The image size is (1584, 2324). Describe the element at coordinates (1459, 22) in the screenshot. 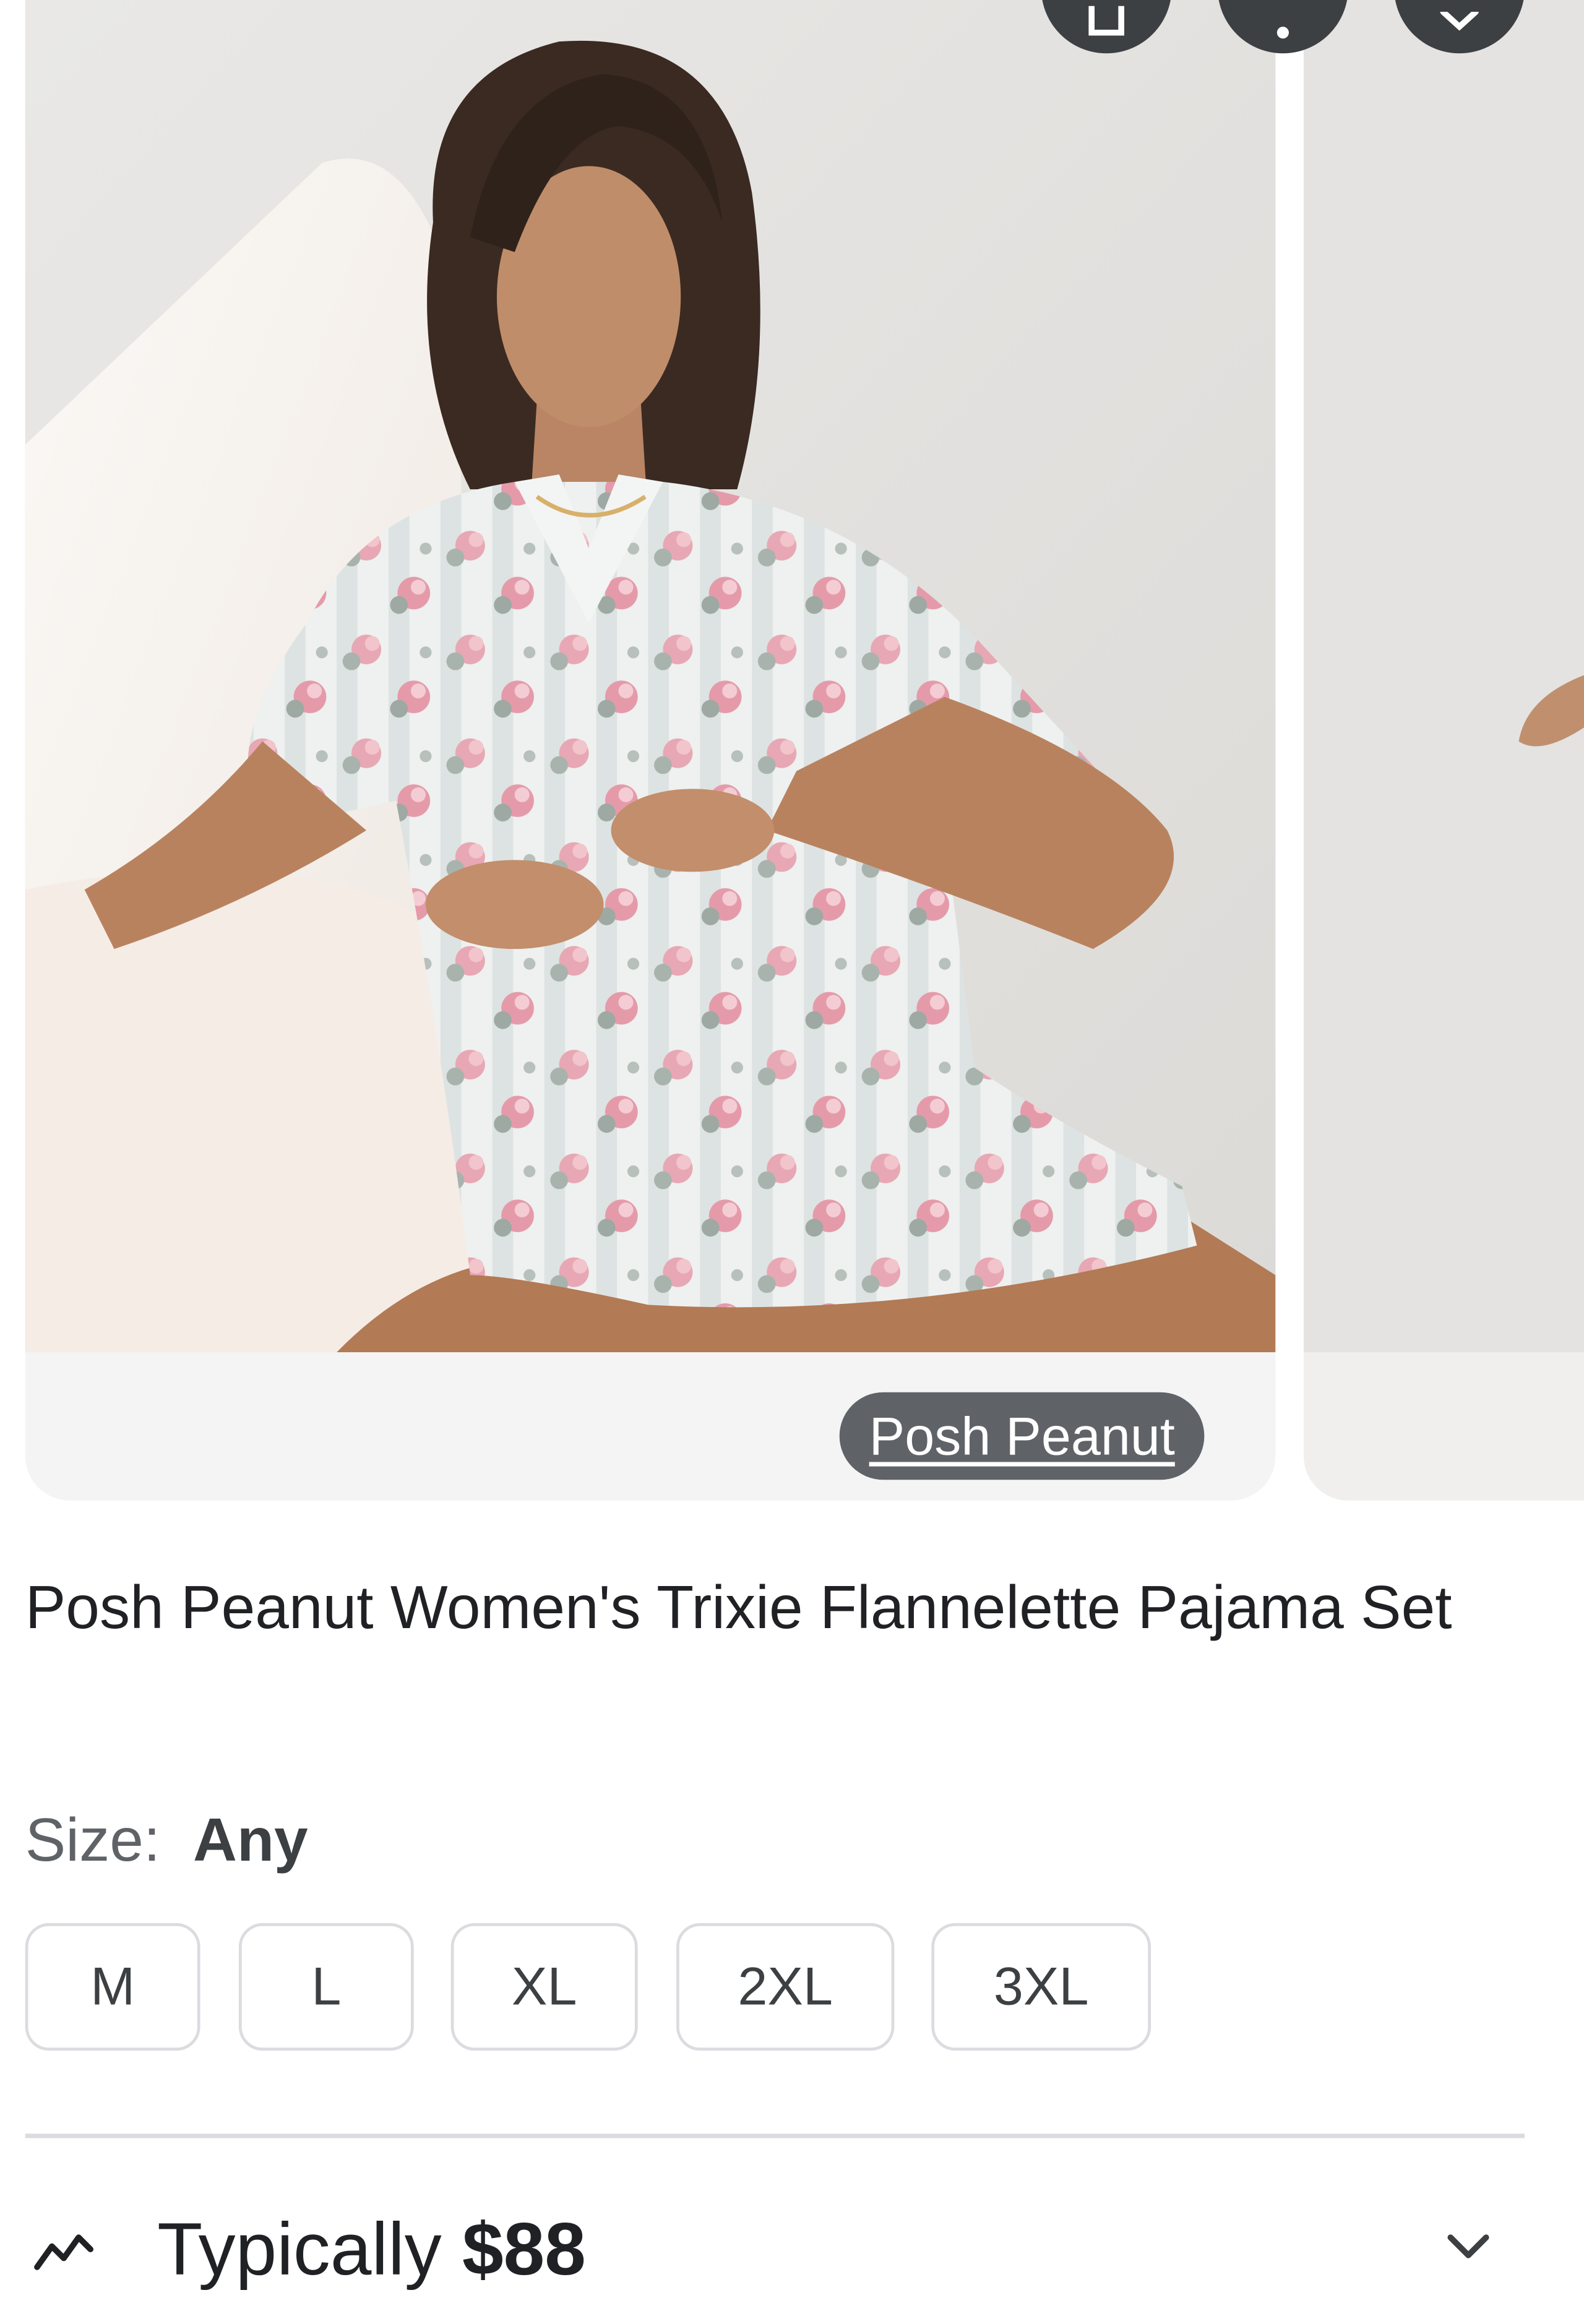

I see `close-icon` at that location.